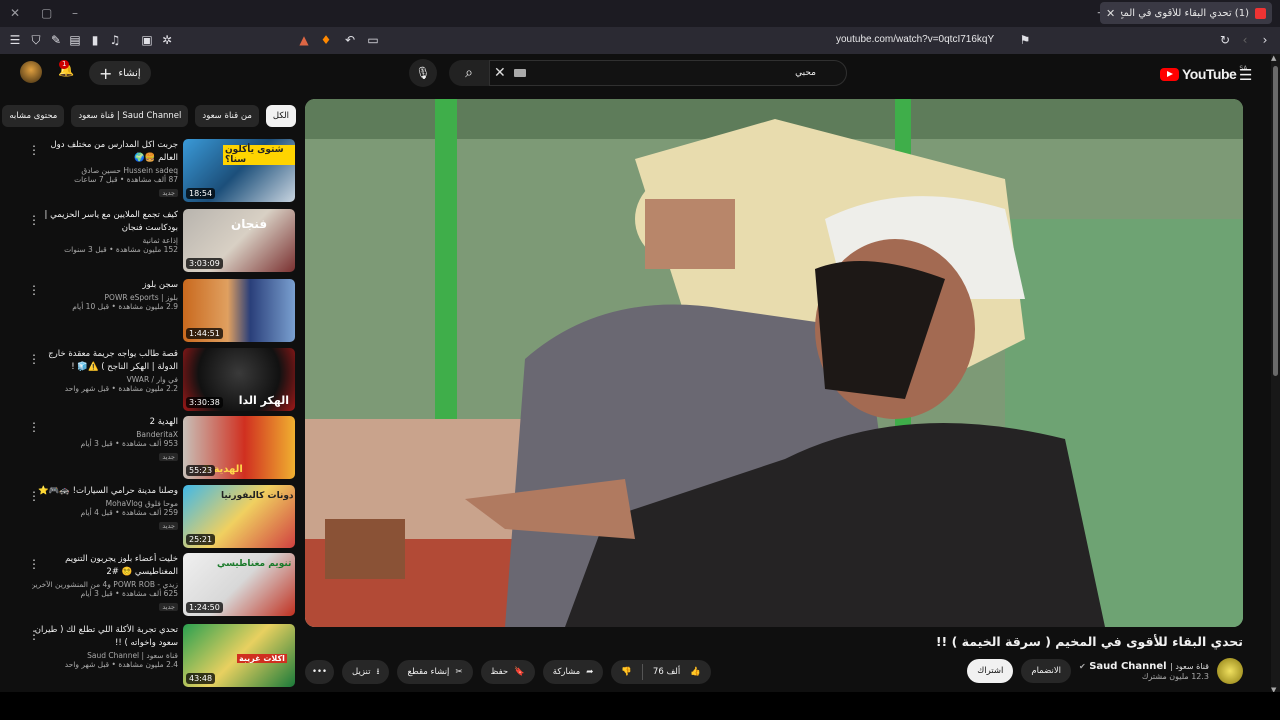 This screenshot has width=1280, height=720. What do you see at coordinates (805, 73) in the screenshot?
I see `search-query: محبي` at bounding box center [805, 73].